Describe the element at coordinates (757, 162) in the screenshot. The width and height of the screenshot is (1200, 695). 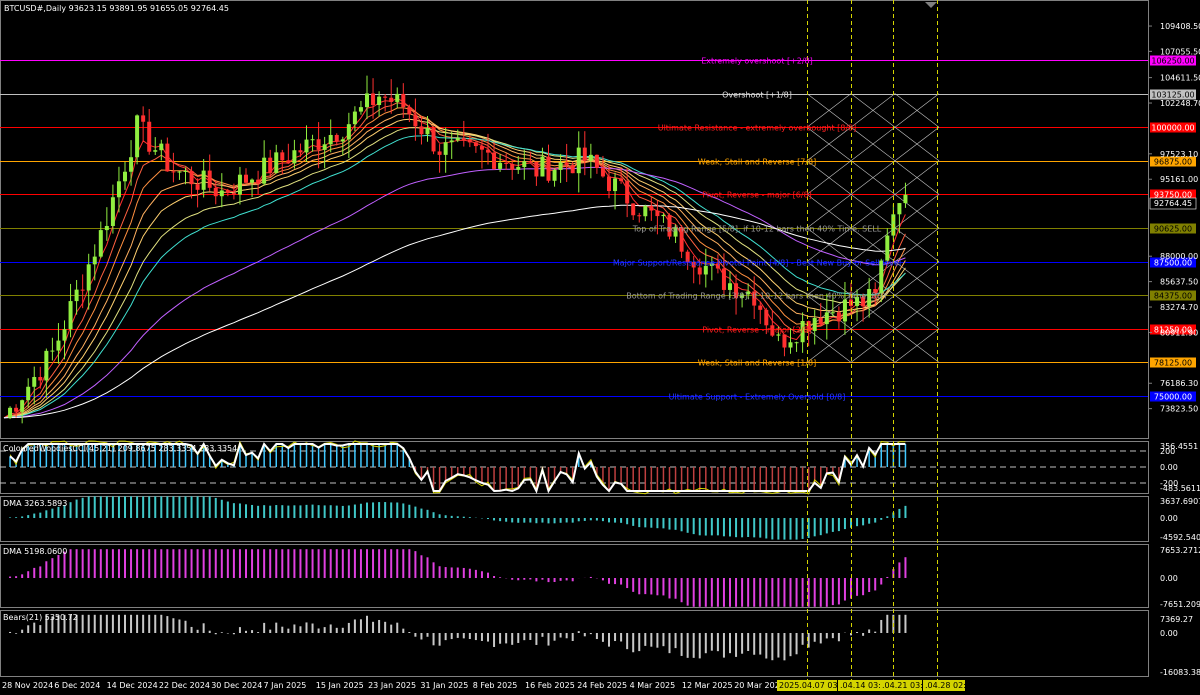
I see `murrey-level-label: Weak, Stall and Reverse [7/8]` at that location.